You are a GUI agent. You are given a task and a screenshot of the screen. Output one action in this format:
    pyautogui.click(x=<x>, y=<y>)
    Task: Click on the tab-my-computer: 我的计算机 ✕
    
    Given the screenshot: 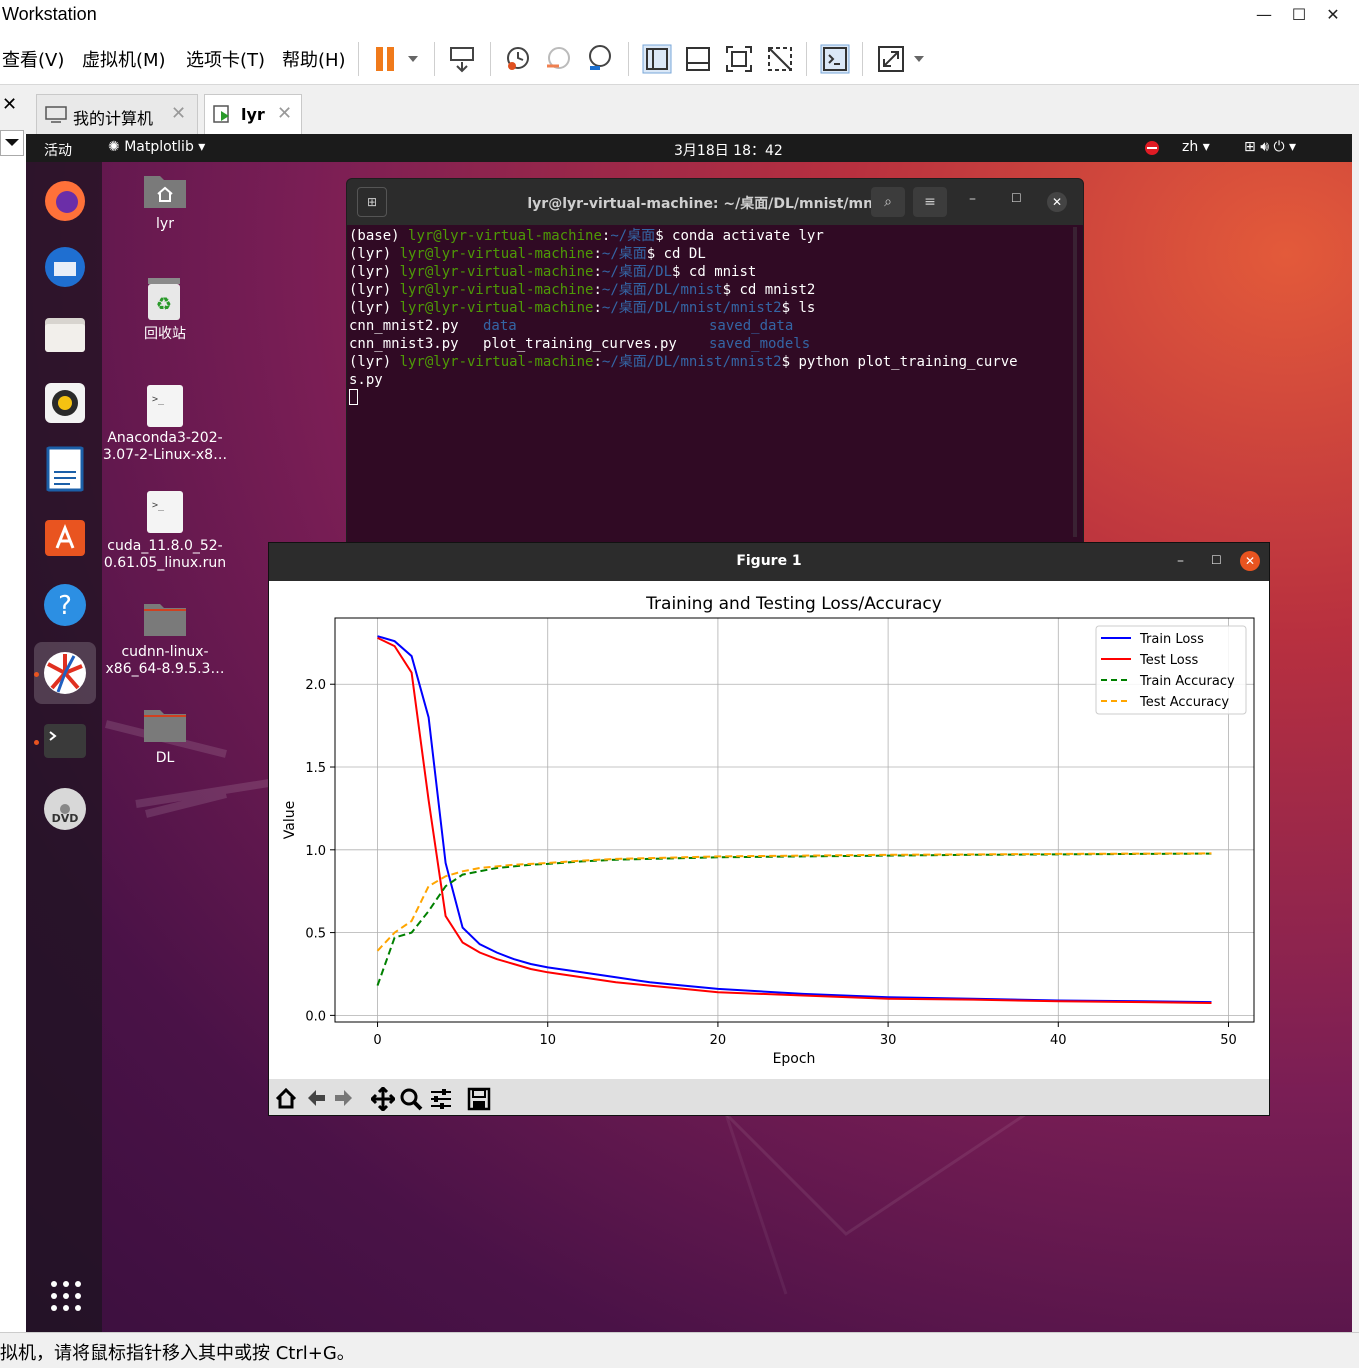 What is the action you would take?
    pyautogui.click(x=117, y=114)
    